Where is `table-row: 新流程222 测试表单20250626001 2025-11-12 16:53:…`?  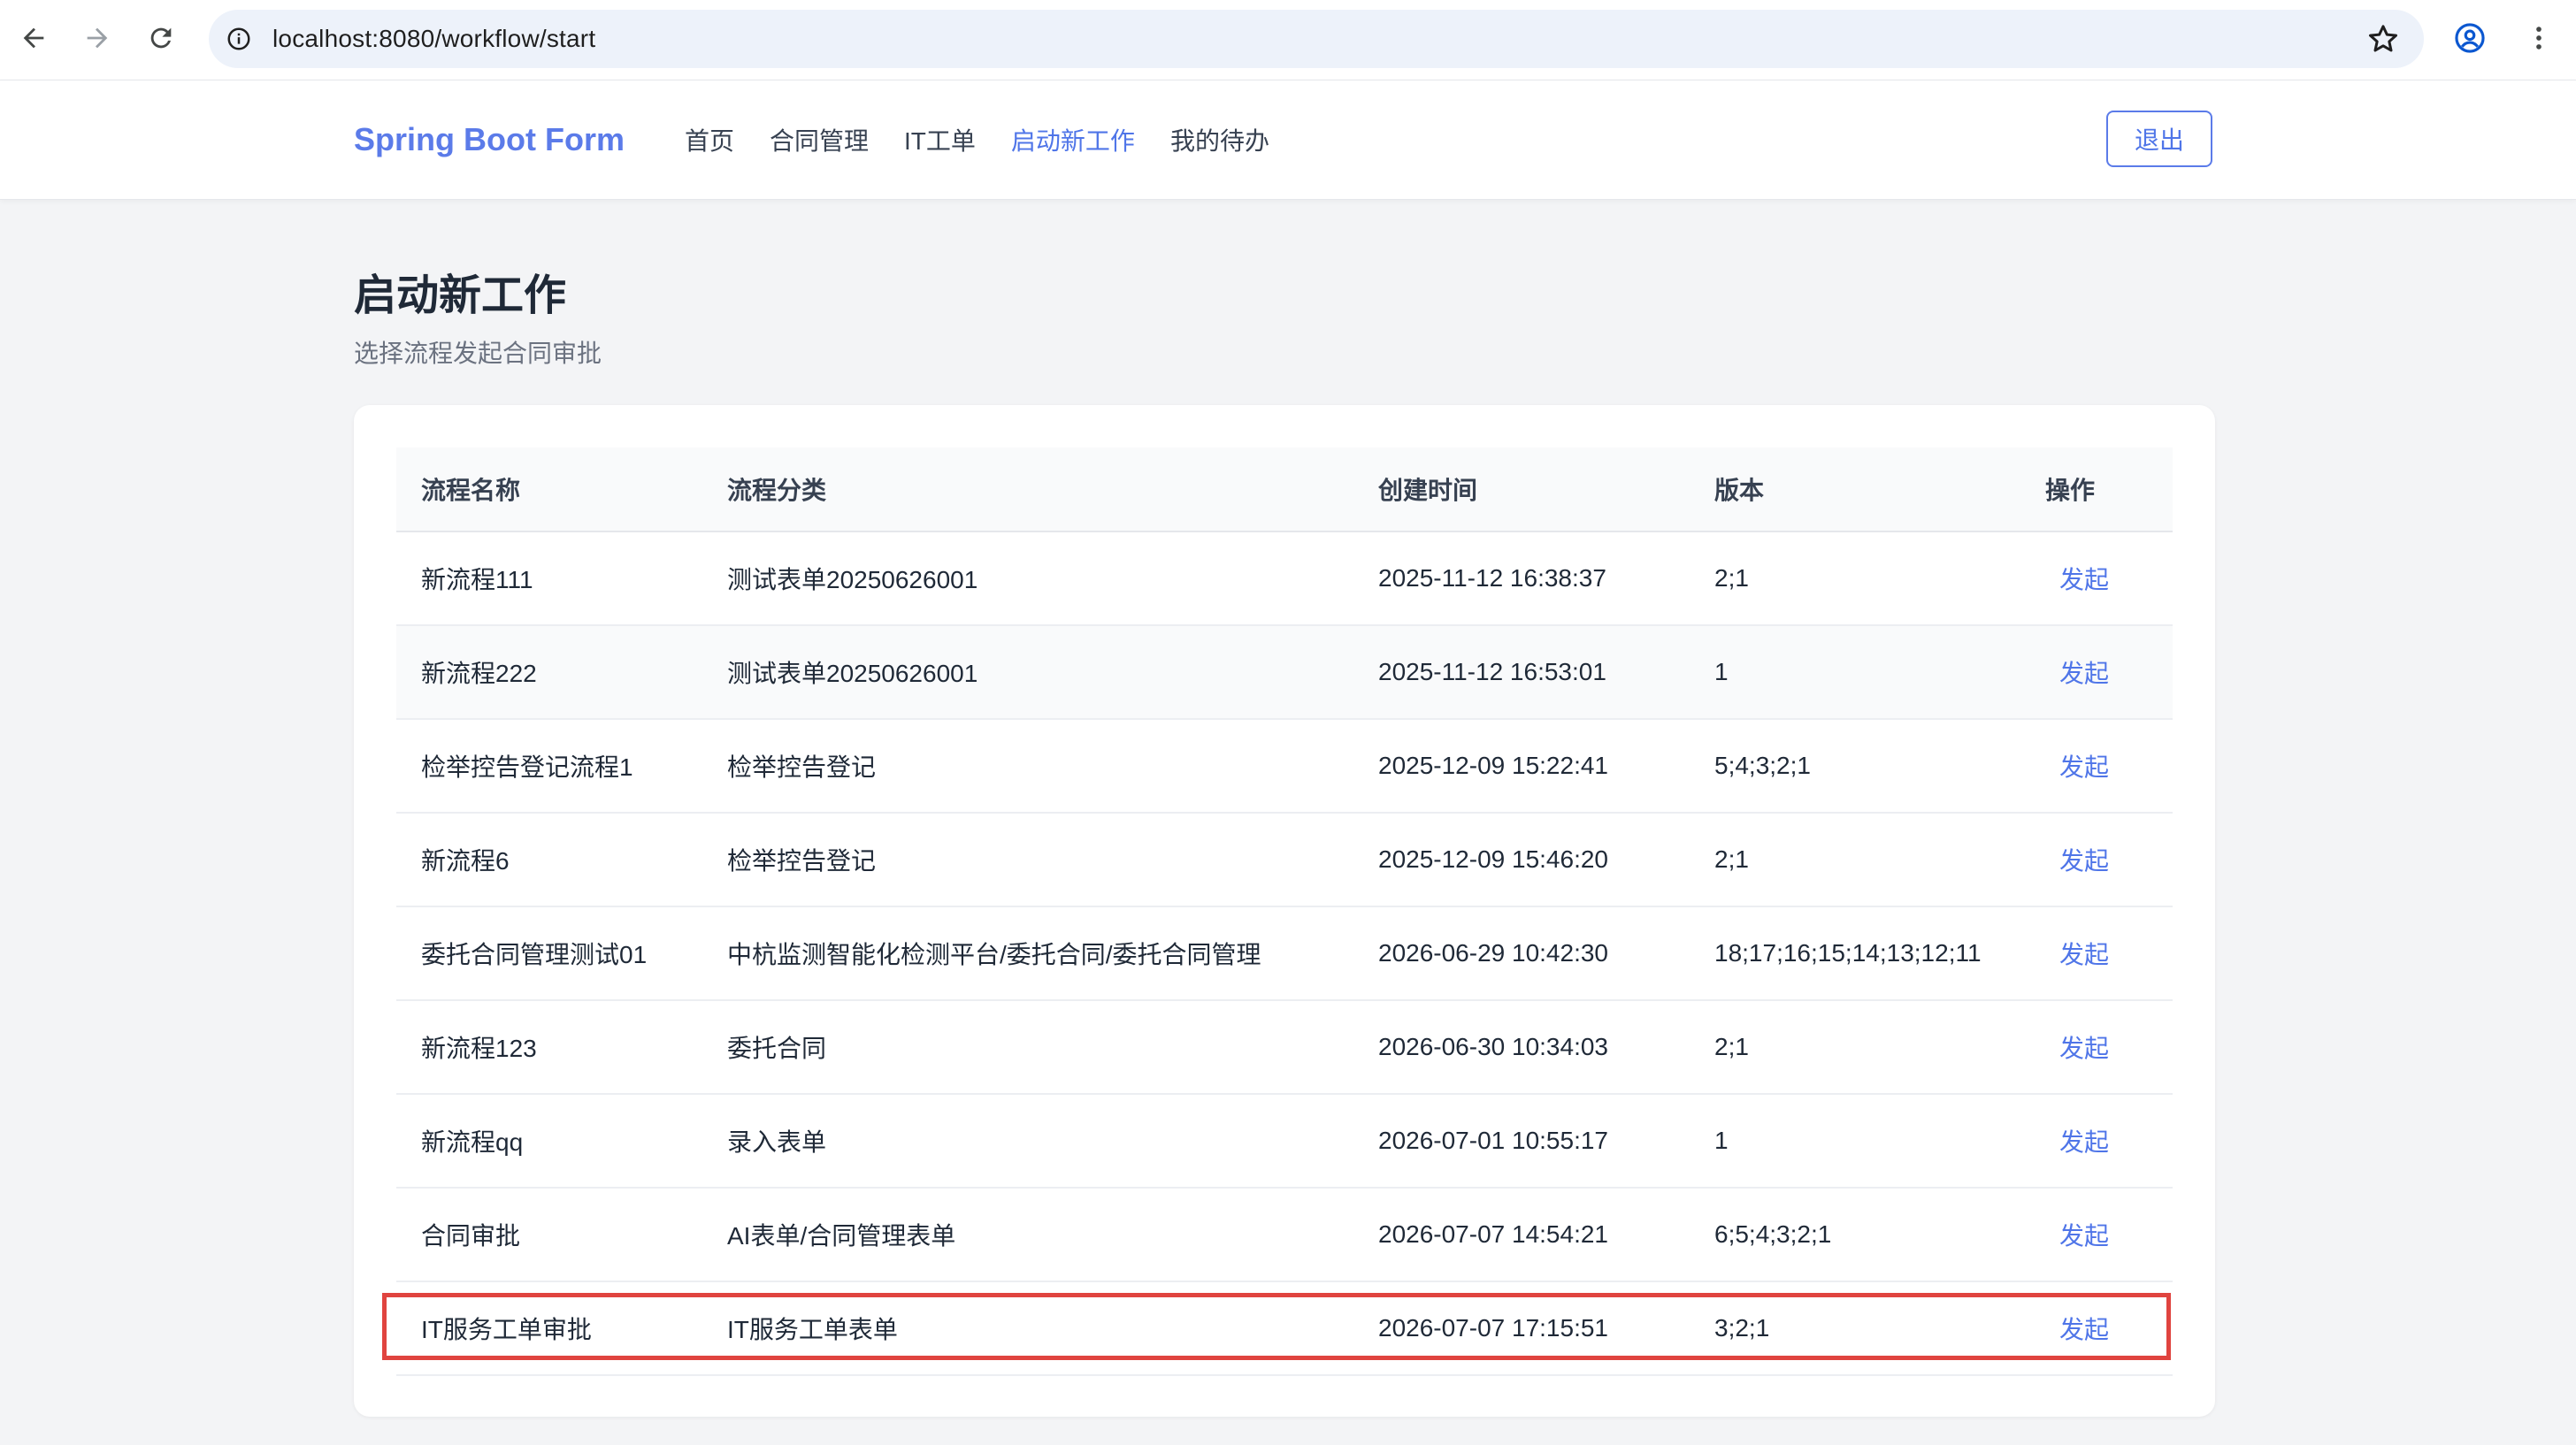 table-row: 新流程222 测试表单20250626001 2025-11-12 16:53:… is located at coordinates (1284, 672).